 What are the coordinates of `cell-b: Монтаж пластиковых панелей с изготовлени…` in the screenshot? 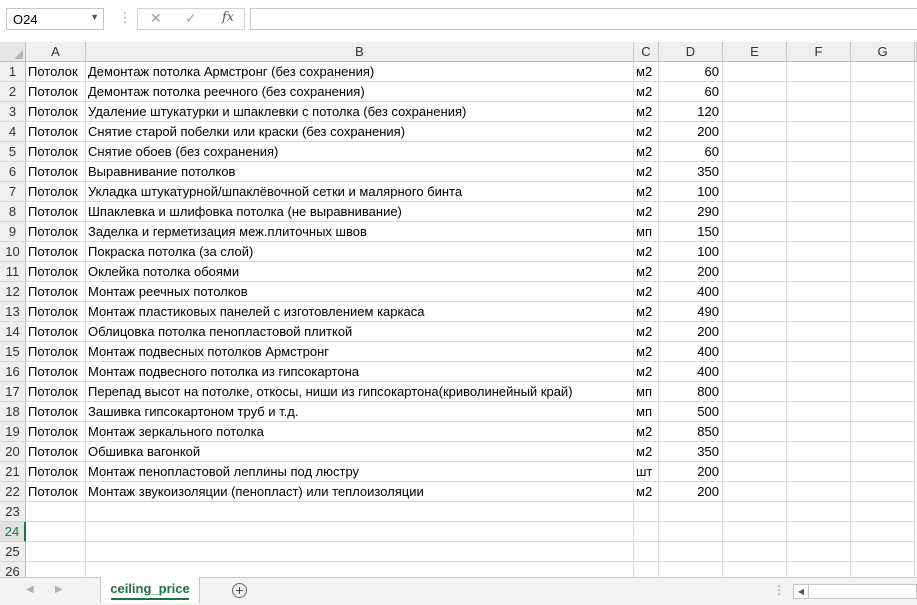 It's located at (360, 312).